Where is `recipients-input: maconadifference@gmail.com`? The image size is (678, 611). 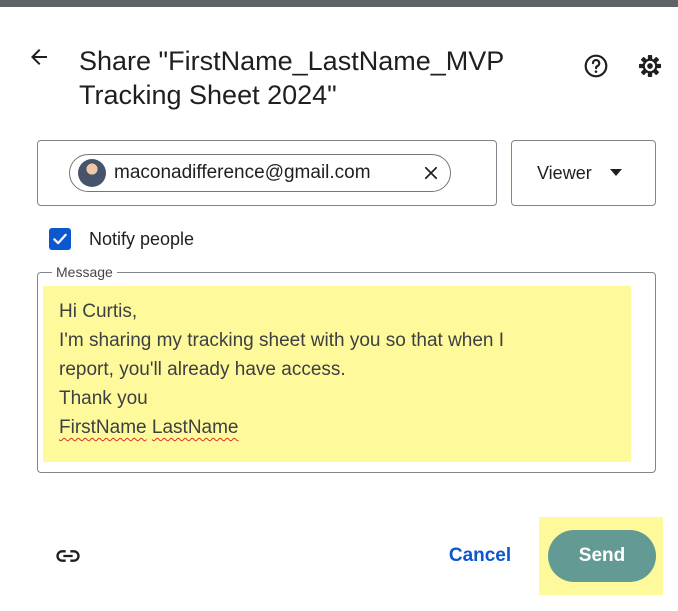
recipients-input: maconadifference@gmail.com is located at coordinates (267, 173).